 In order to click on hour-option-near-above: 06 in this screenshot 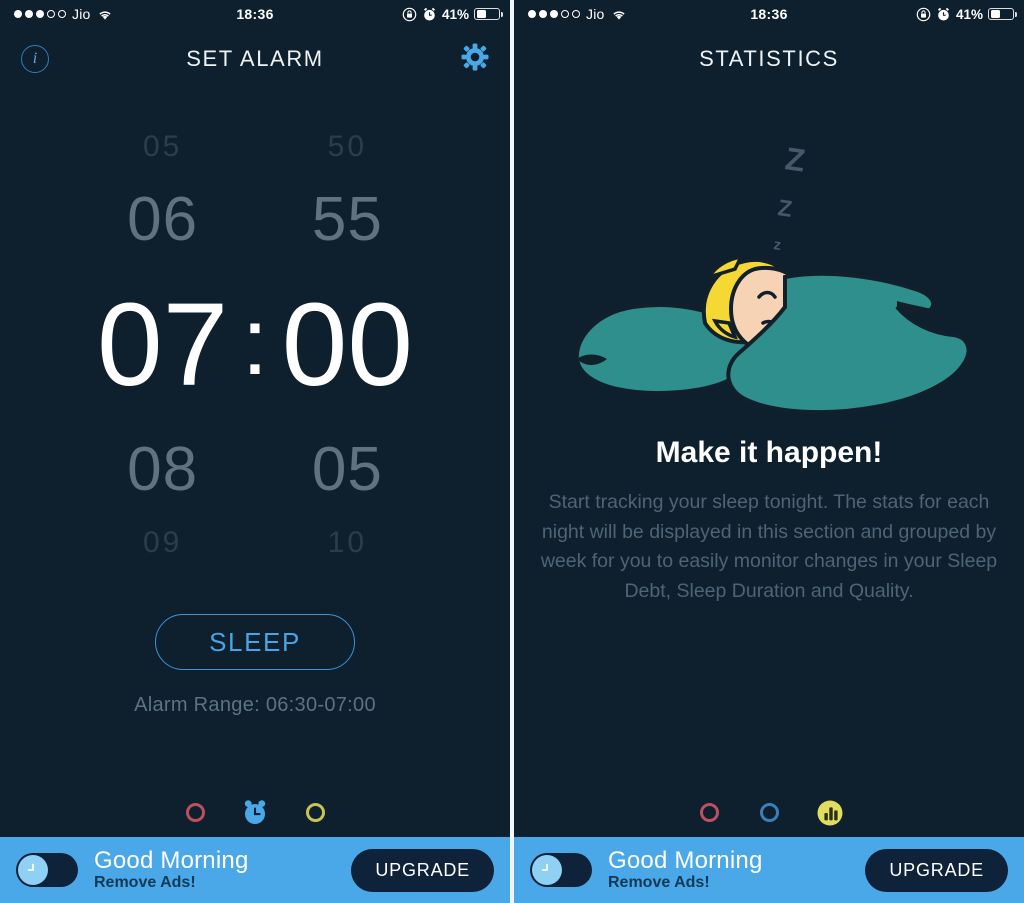, I will do `click(163, 220)`.